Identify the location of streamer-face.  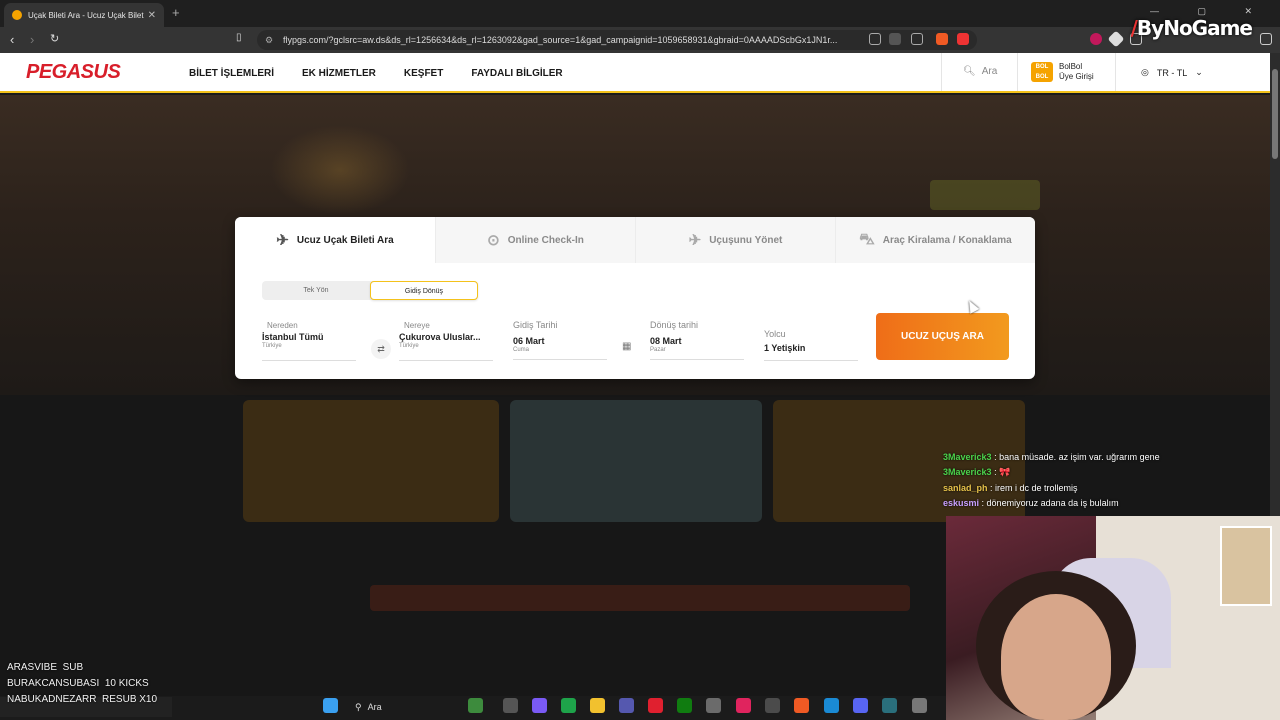
(1056, 657).